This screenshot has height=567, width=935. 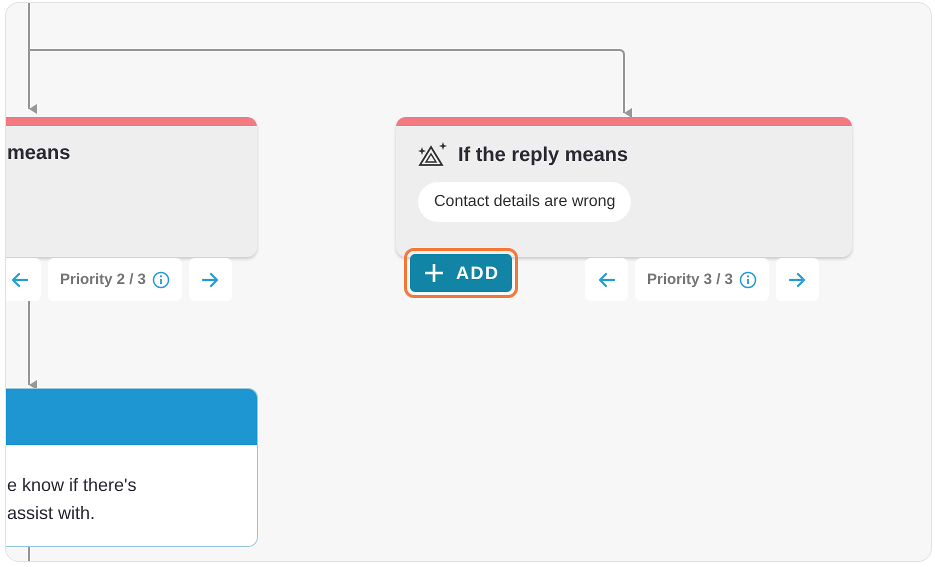 What do you see at coordinates (543, 155) in the screenshot?
I see `card-title: If the reply means` at bounding box center [543, 155].